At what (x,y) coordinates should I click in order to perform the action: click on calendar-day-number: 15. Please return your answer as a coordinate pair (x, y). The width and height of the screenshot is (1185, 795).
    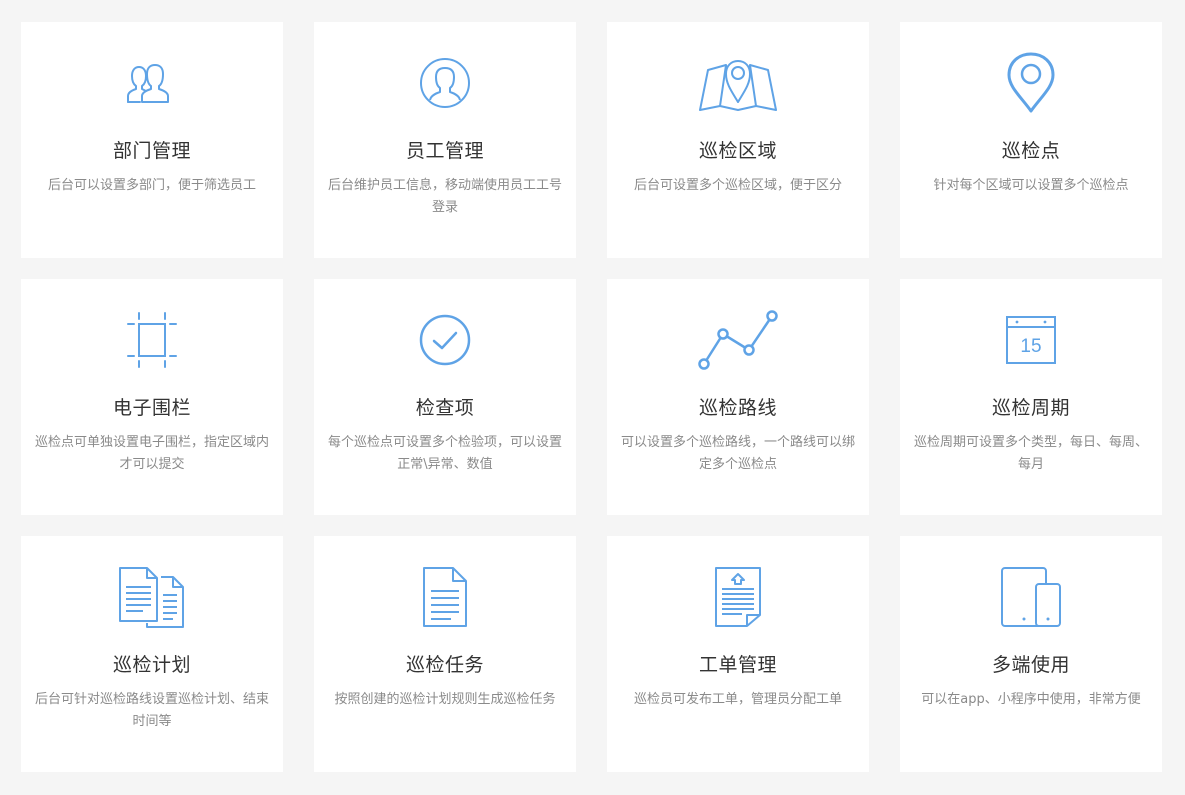
    Looking at the image, I should click on (1030, 346).